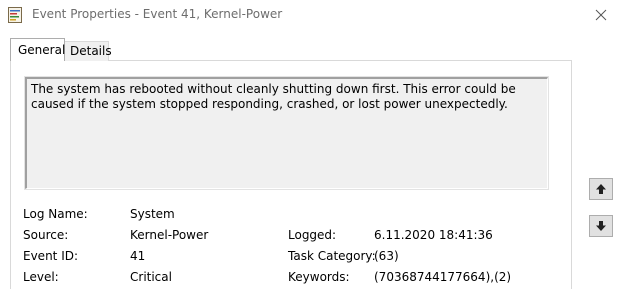 This screenshot has width=624, height=289. Describe the element at coordinates (37, 49) in the screenshot. I see `tab-general: General` at that location.